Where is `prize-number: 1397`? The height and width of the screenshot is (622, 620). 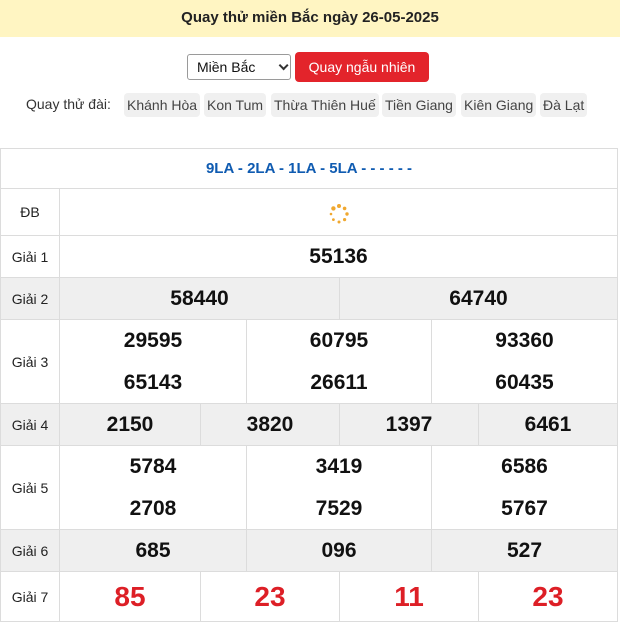
prize-number: 1397 is located at coordinates (408, 425).